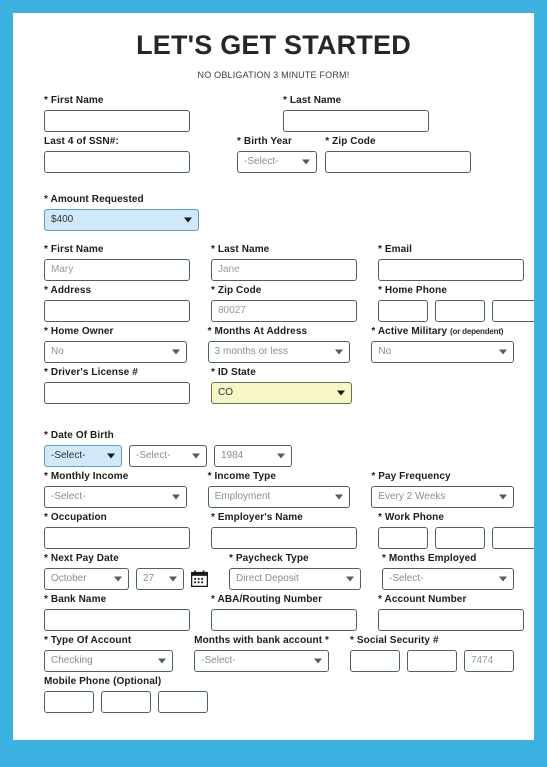 The image size is (547, 767). I want to click on last-name-input-top, so click(356, 120).